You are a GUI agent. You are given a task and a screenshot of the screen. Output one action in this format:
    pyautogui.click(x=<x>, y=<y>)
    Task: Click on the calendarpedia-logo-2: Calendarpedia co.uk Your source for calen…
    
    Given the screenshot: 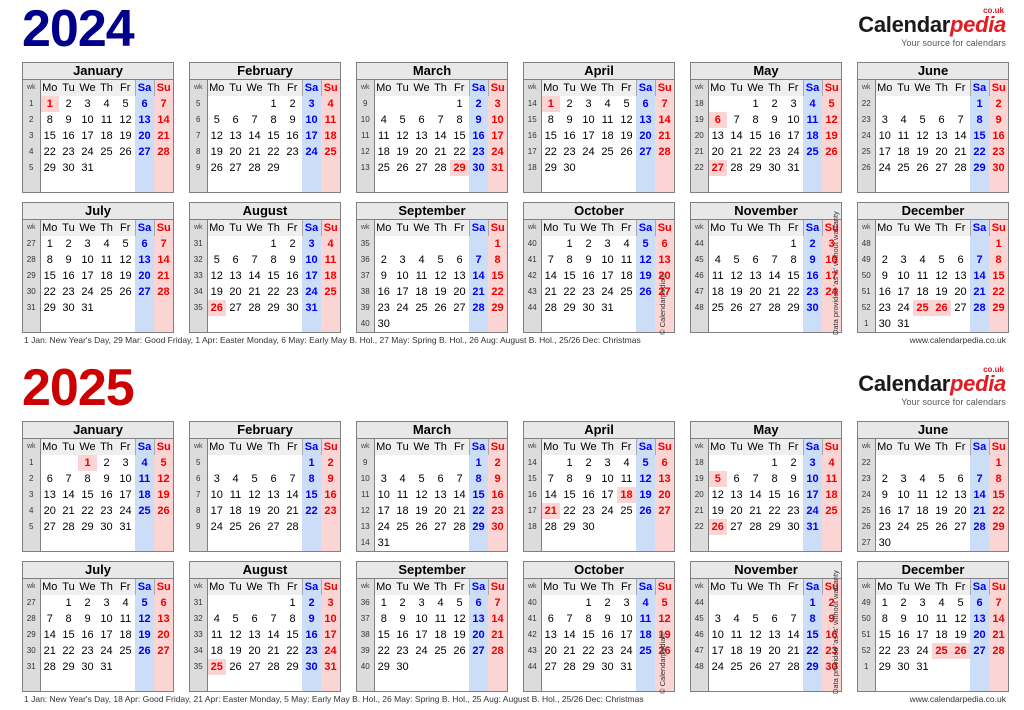 What is the action you would take?
    pyautogui.click(x=932, y=386)
    